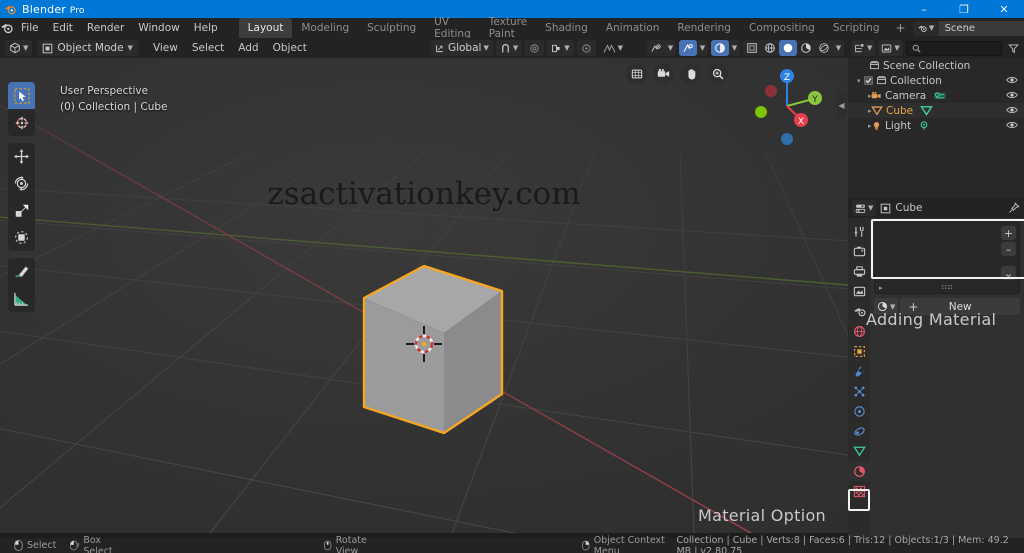 The height and width of the screenshot is (553, 1024). Describe the element at coordinates (964, 9) in the screenshot. I see `maximize-button: ❐` at that location.